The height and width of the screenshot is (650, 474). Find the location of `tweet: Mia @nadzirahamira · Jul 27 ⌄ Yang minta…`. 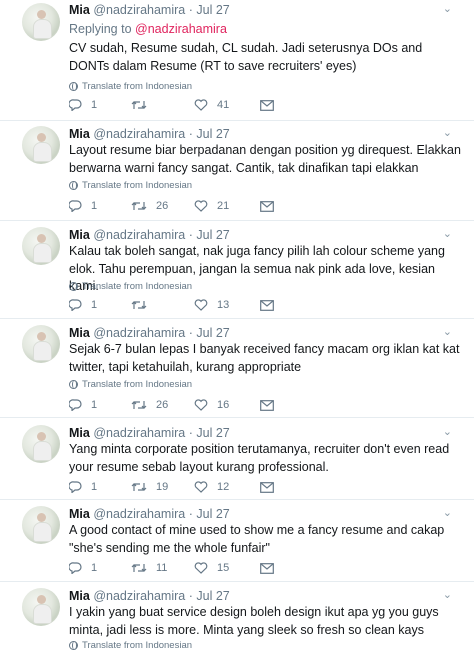

tweet: Mia @nadzirahamira · Jul 27 ⌄ Yang minta… is located at coordinates (237, 459).